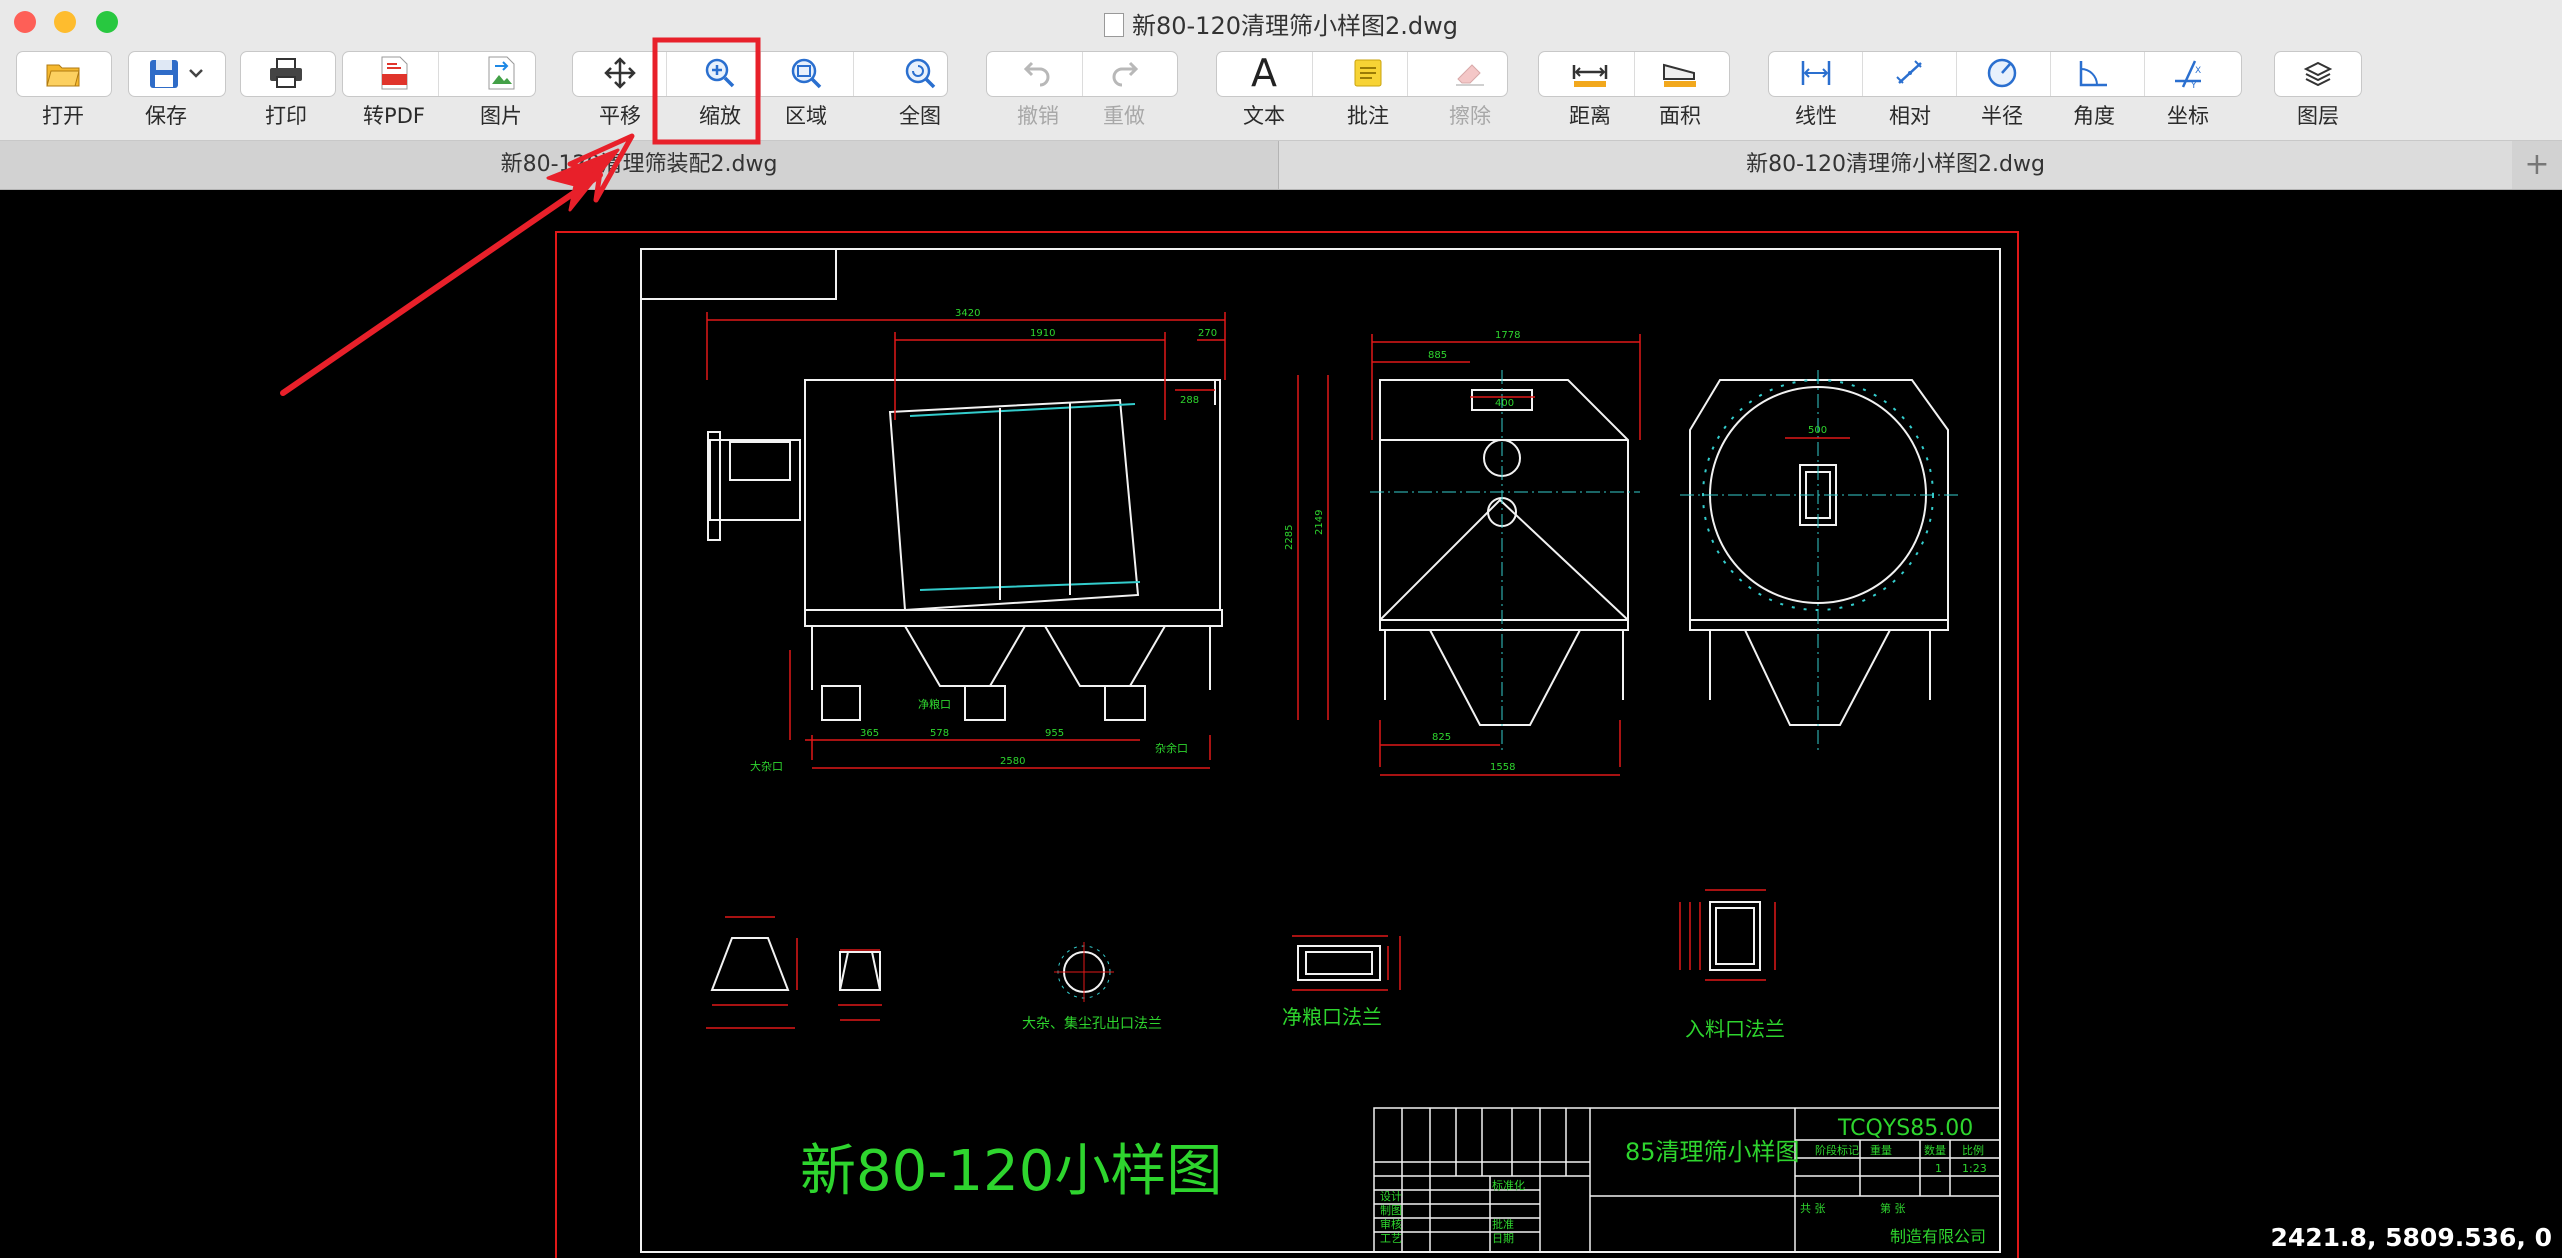 This screenshot has height=1258, width=2562. What do you see at coordinates (1909, 72) in the screenshot?
I see `aligned-dimension-icon` at bounding box center [1909, 72].